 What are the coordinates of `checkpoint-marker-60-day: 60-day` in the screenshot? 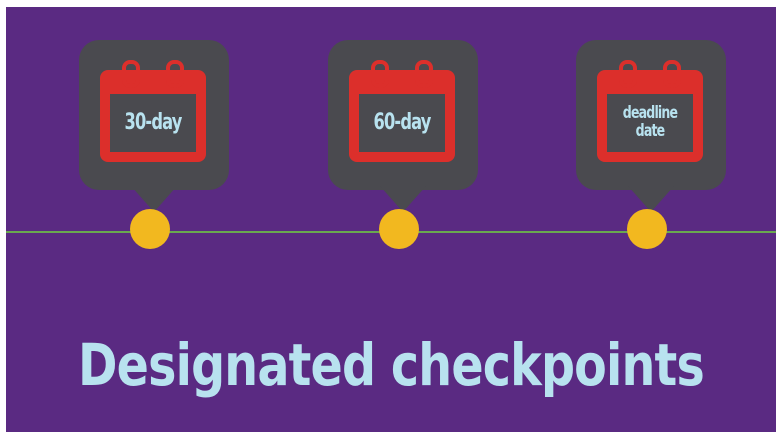 It's located at (403, 128).